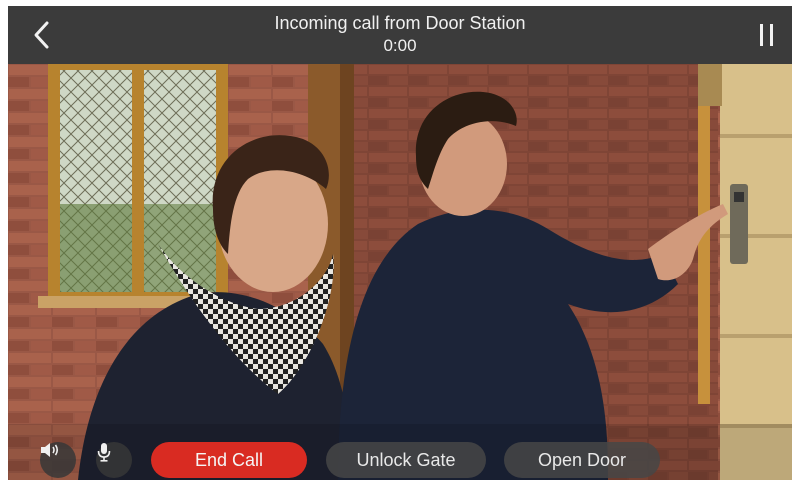  I want to click on speaker-icon, so click(50, 450).